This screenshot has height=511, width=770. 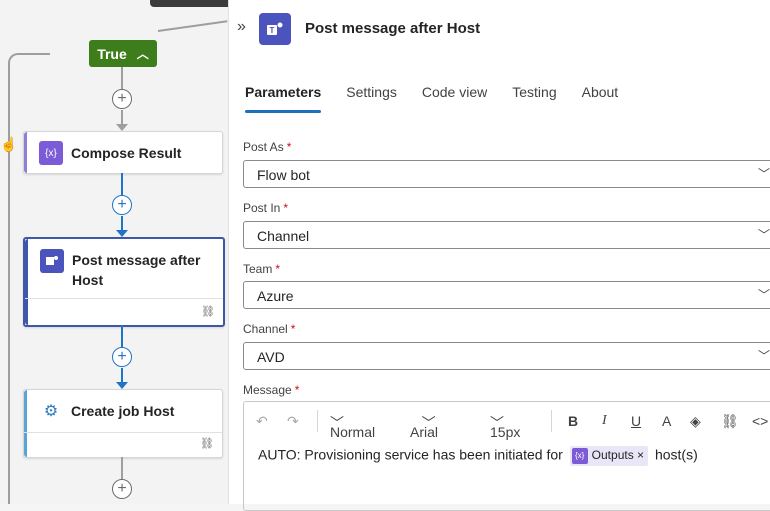 What do you see at coordinates (573, 421) in the screenshot?
I see `bold-icon: B` at bounding box center [573, 421].